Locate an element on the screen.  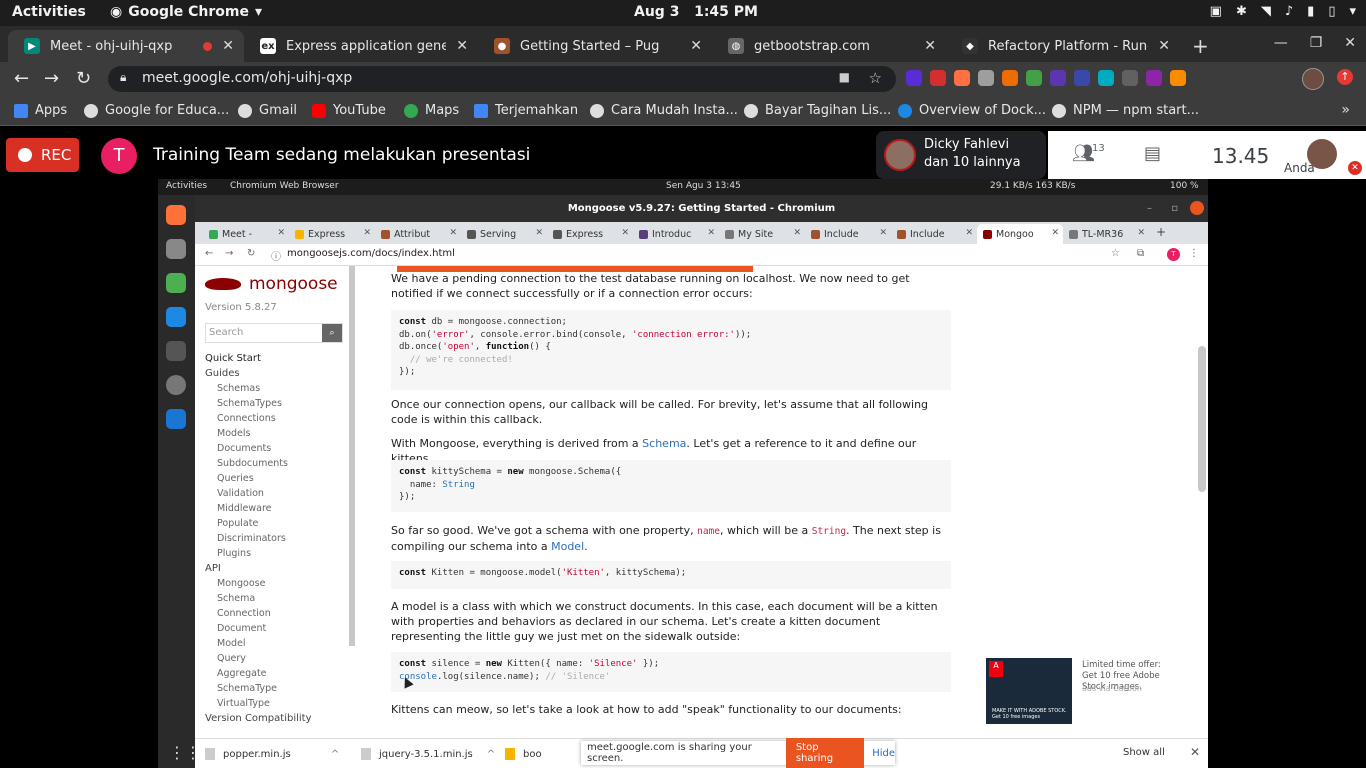
nav-item: Mongoose is located at coordinates (241, 583).